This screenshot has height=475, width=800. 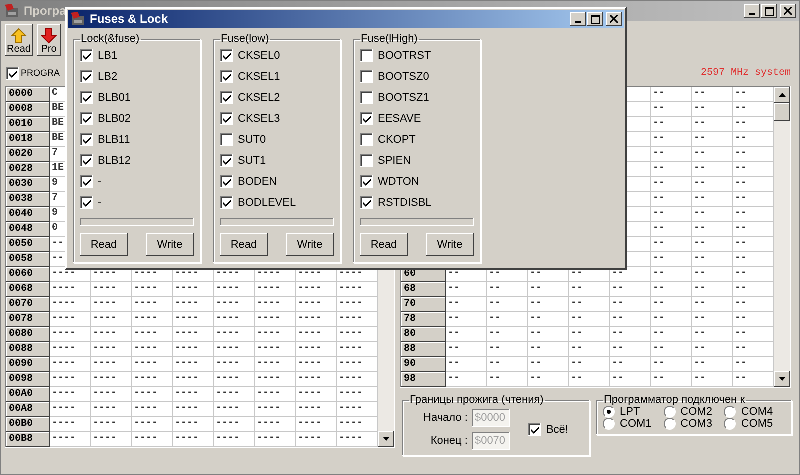 What do you see at coordinates (423, 334) in the screenshot?
I see `address-cell: 80` at bounding box center [423, 334].